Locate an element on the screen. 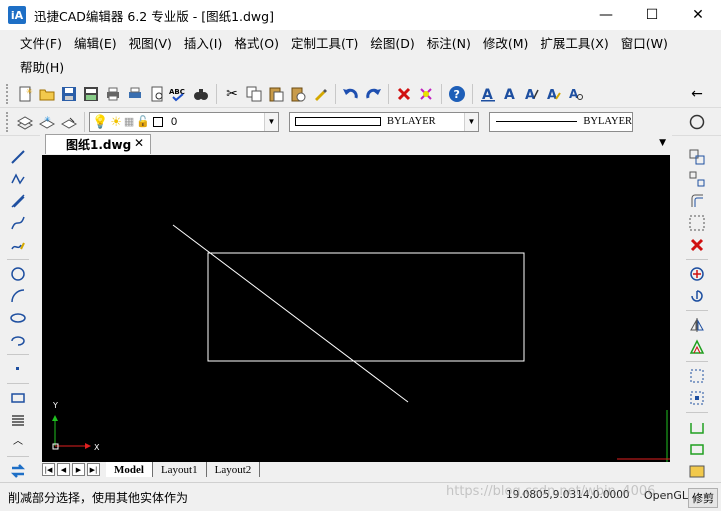 The width and height of the screenshot is (721, 511). print-icon is located at coordinates (113, 94).